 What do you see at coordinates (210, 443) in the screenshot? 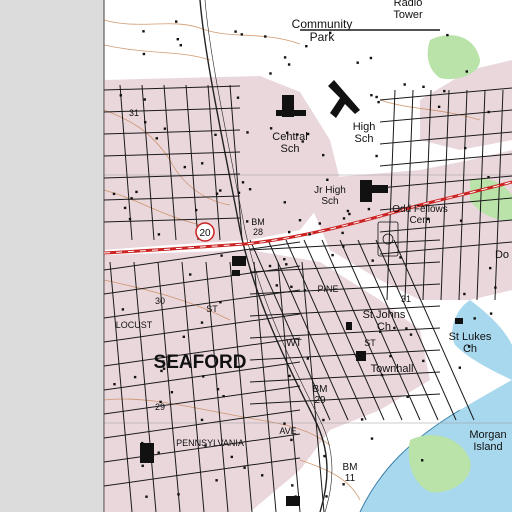
I see `label-pennsylvania-ave: PENNSYLVANIA` at bounding box center [210, 443].